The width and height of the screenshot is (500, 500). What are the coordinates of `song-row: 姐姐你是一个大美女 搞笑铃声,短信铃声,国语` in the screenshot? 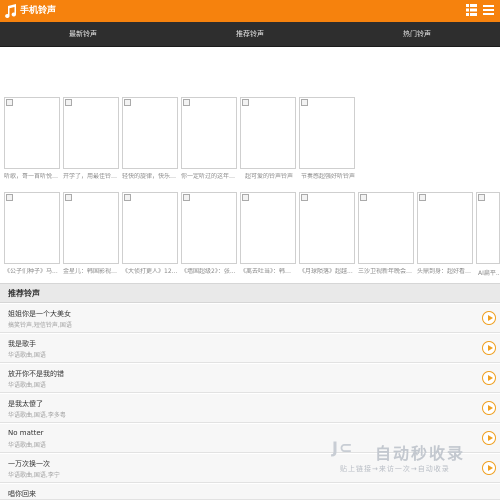 It's located at (250, 318).